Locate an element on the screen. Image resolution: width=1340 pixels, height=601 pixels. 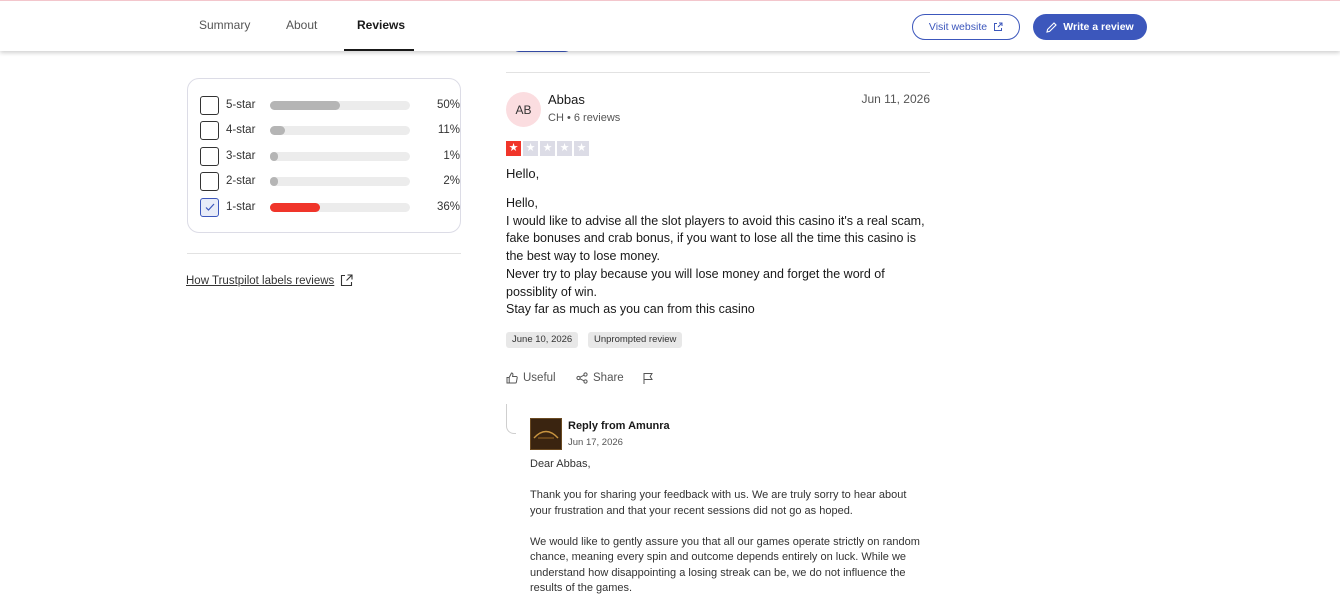
filter-row-2-star: 2-star 2% is located at coordinates (330, 181).